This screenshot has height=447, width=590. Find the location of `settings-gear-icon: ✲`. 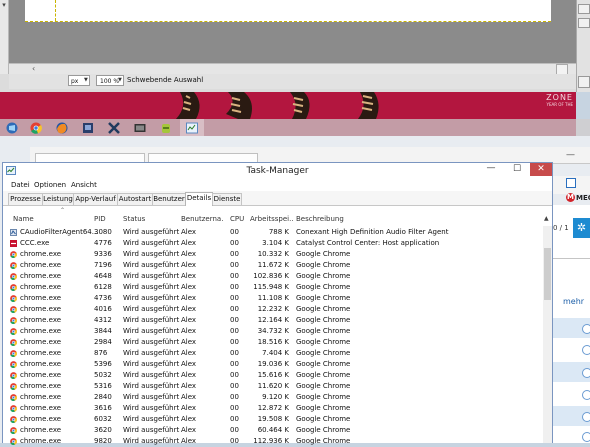

settings-gear-icon: ✲ is located at coordinates (581, 228).